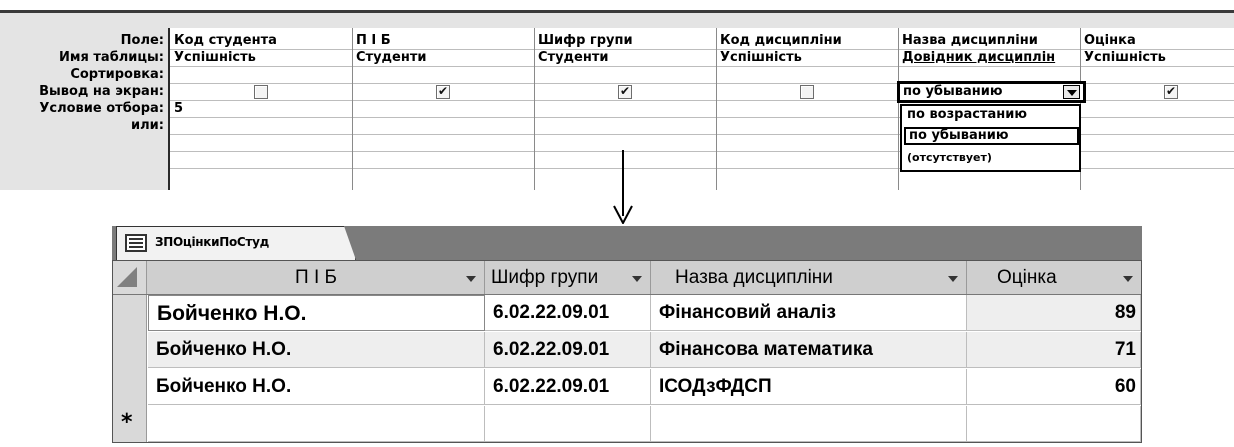 The height and width of the screenshot is (447, 1234). Describe the element at coordinates (1054, 350) in the screenshot. I see `cell-grade-row2: 71` at that location.